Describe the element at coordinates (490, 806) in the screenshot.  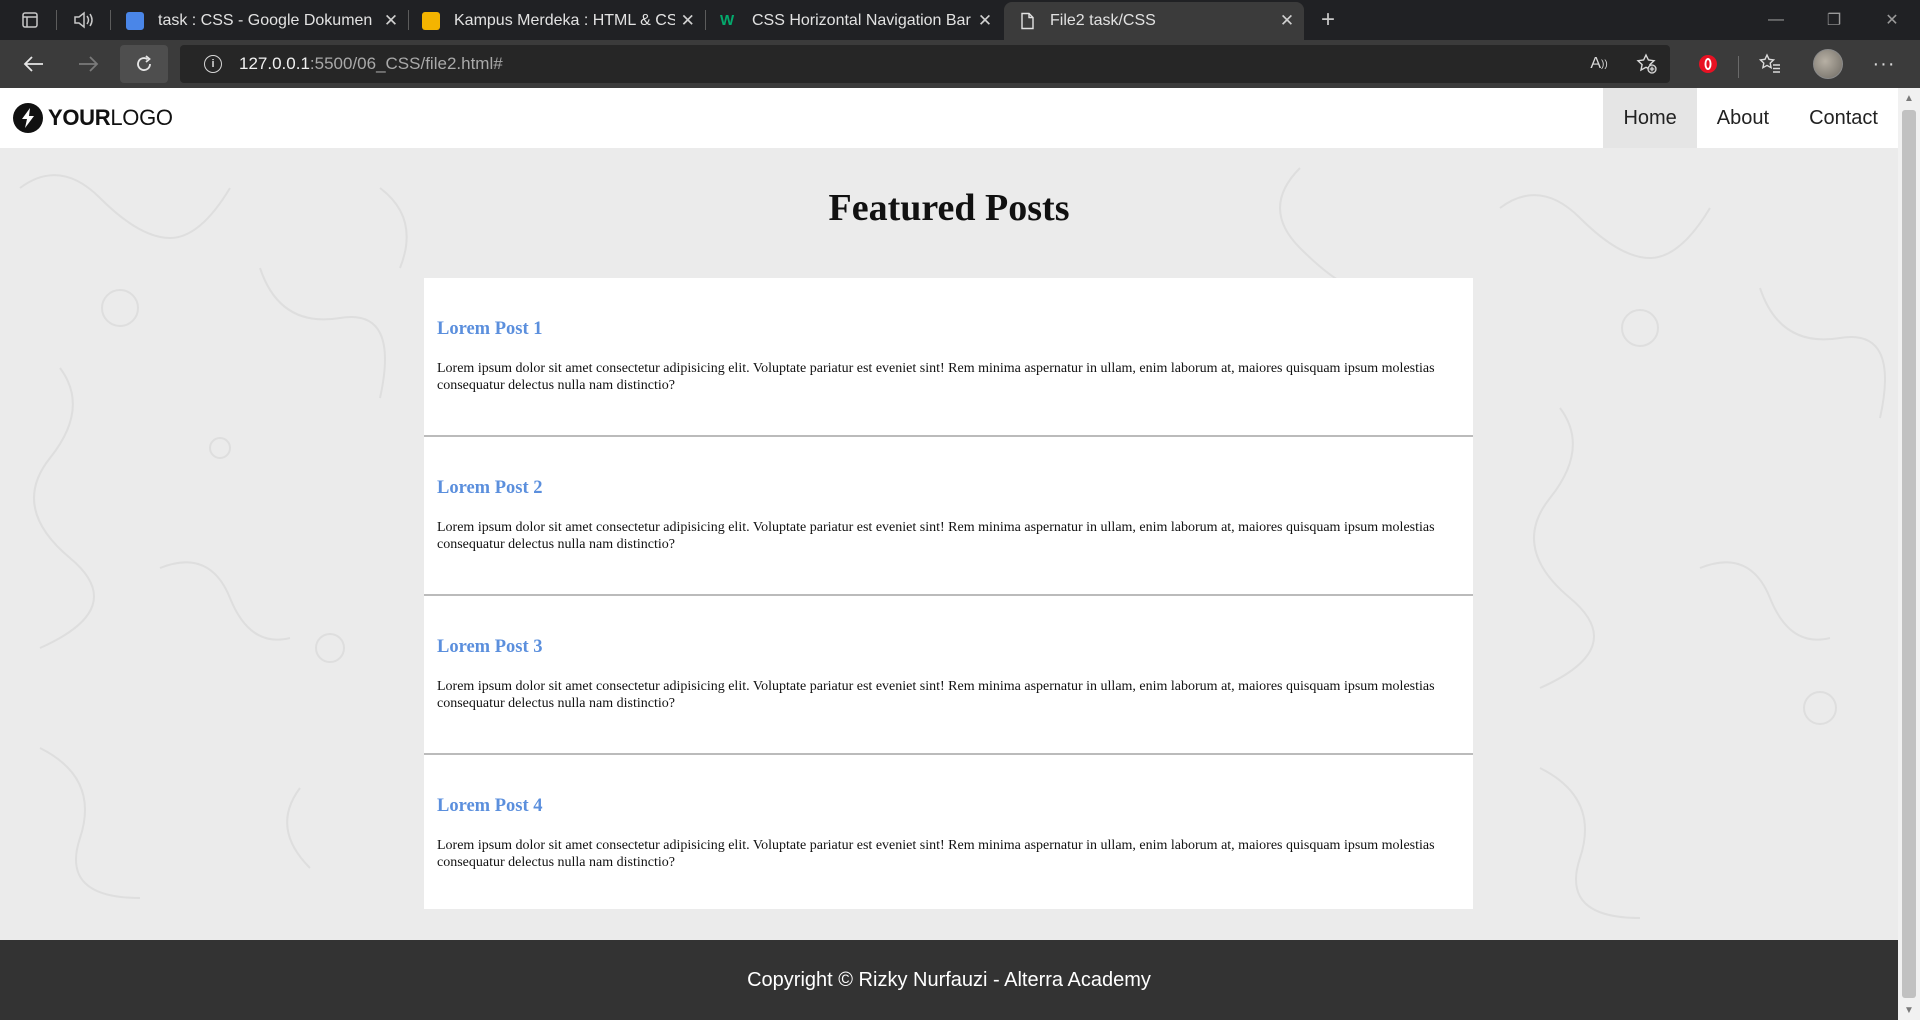
I see `post-title: Lorem Post 4` at that location.